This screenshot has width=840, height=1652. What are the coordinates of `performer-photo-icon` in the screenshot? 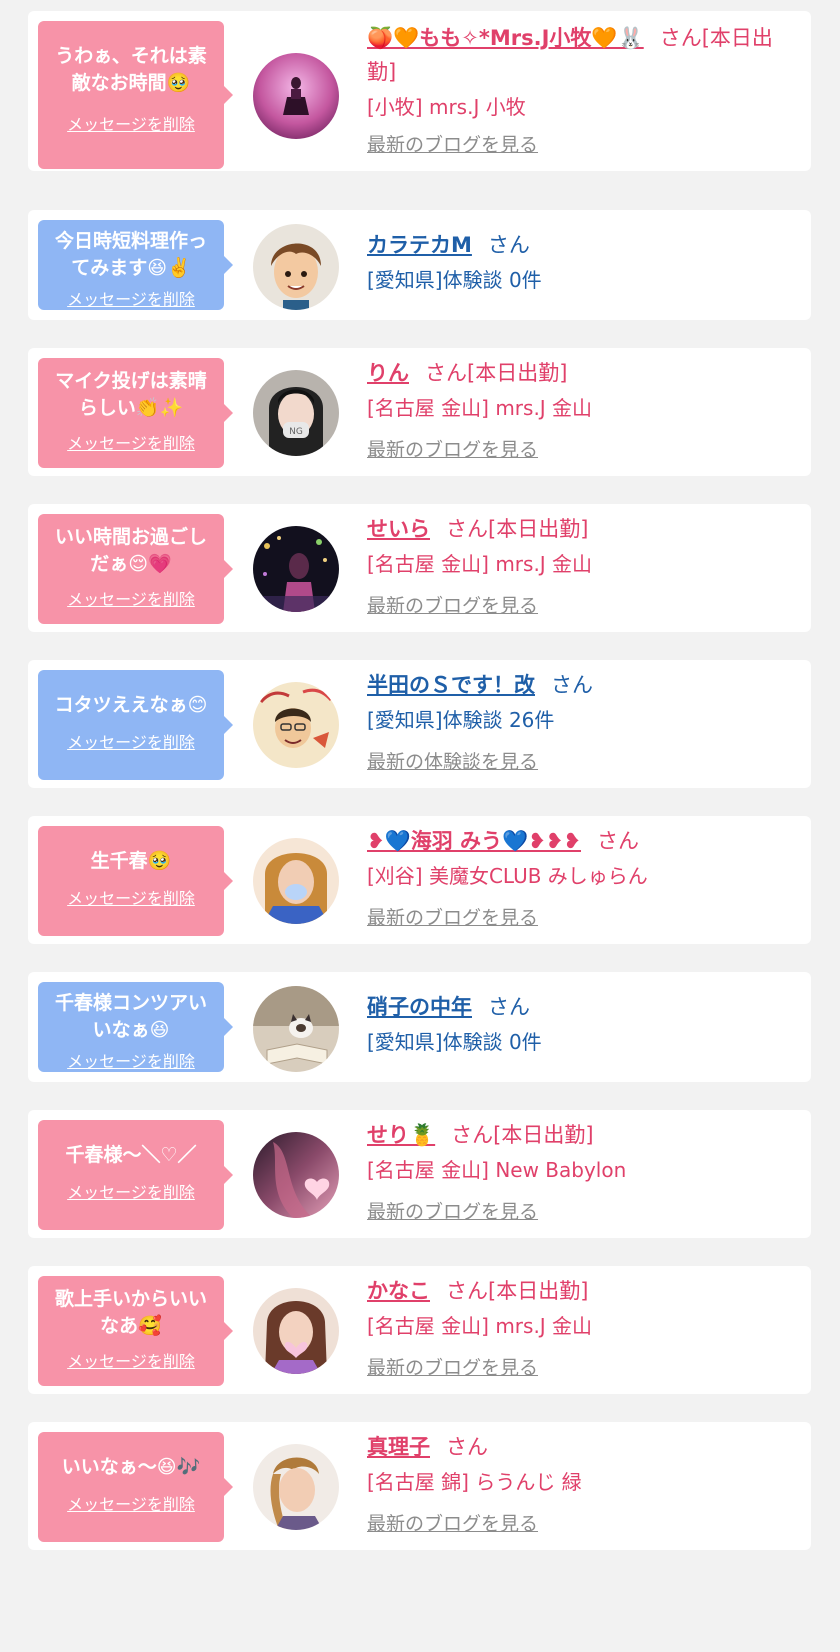 It's located at (296, 96).